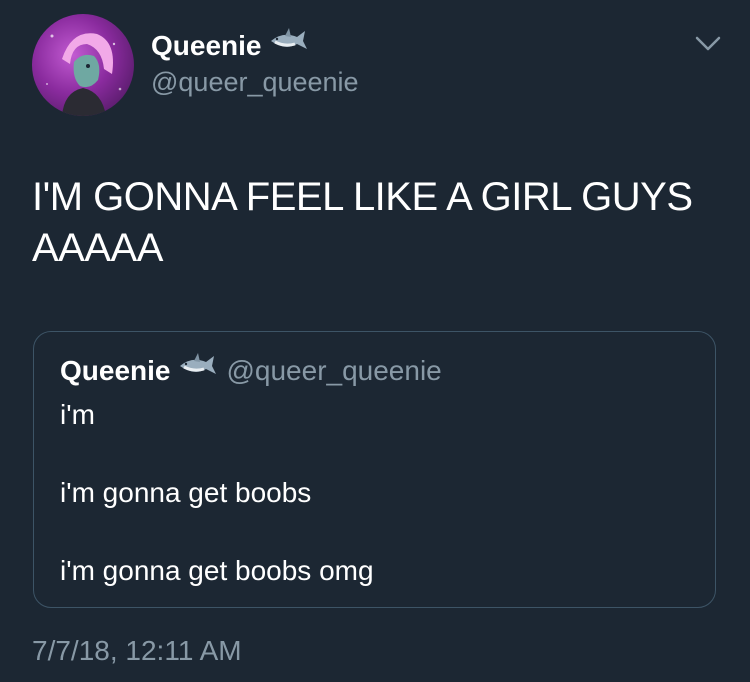  What do you see at coordinates (362, 222) in the screenshot?
I see `tweet-text: I'M GONNA FEEL LIKE A GIRL GUYS AAAAA` at bounding box center [362, 222].